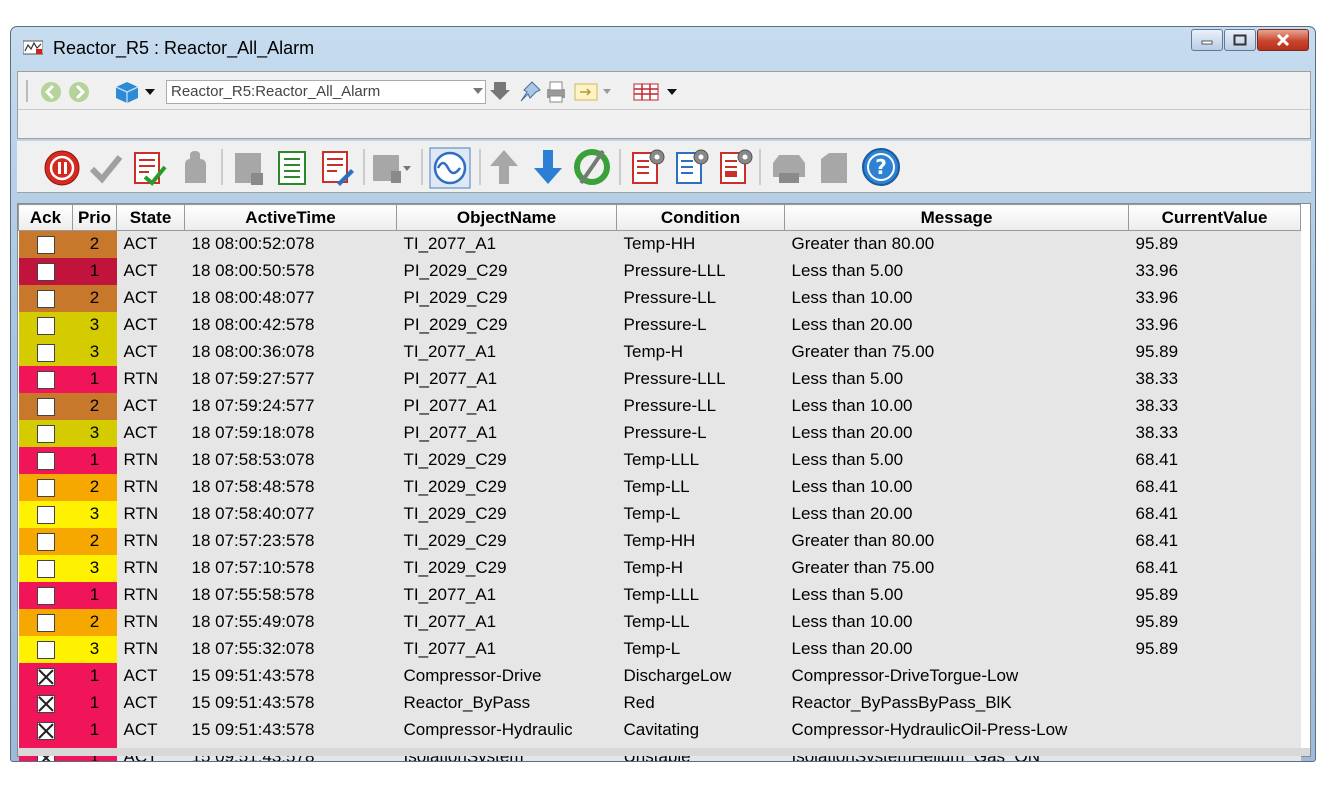 Image resolution: width=1324 pixels, height=789 pixels. What do you see at coordinates (592, 167) in the screenshot?
I see `refresh-icon` at bounding box center [592, 167].